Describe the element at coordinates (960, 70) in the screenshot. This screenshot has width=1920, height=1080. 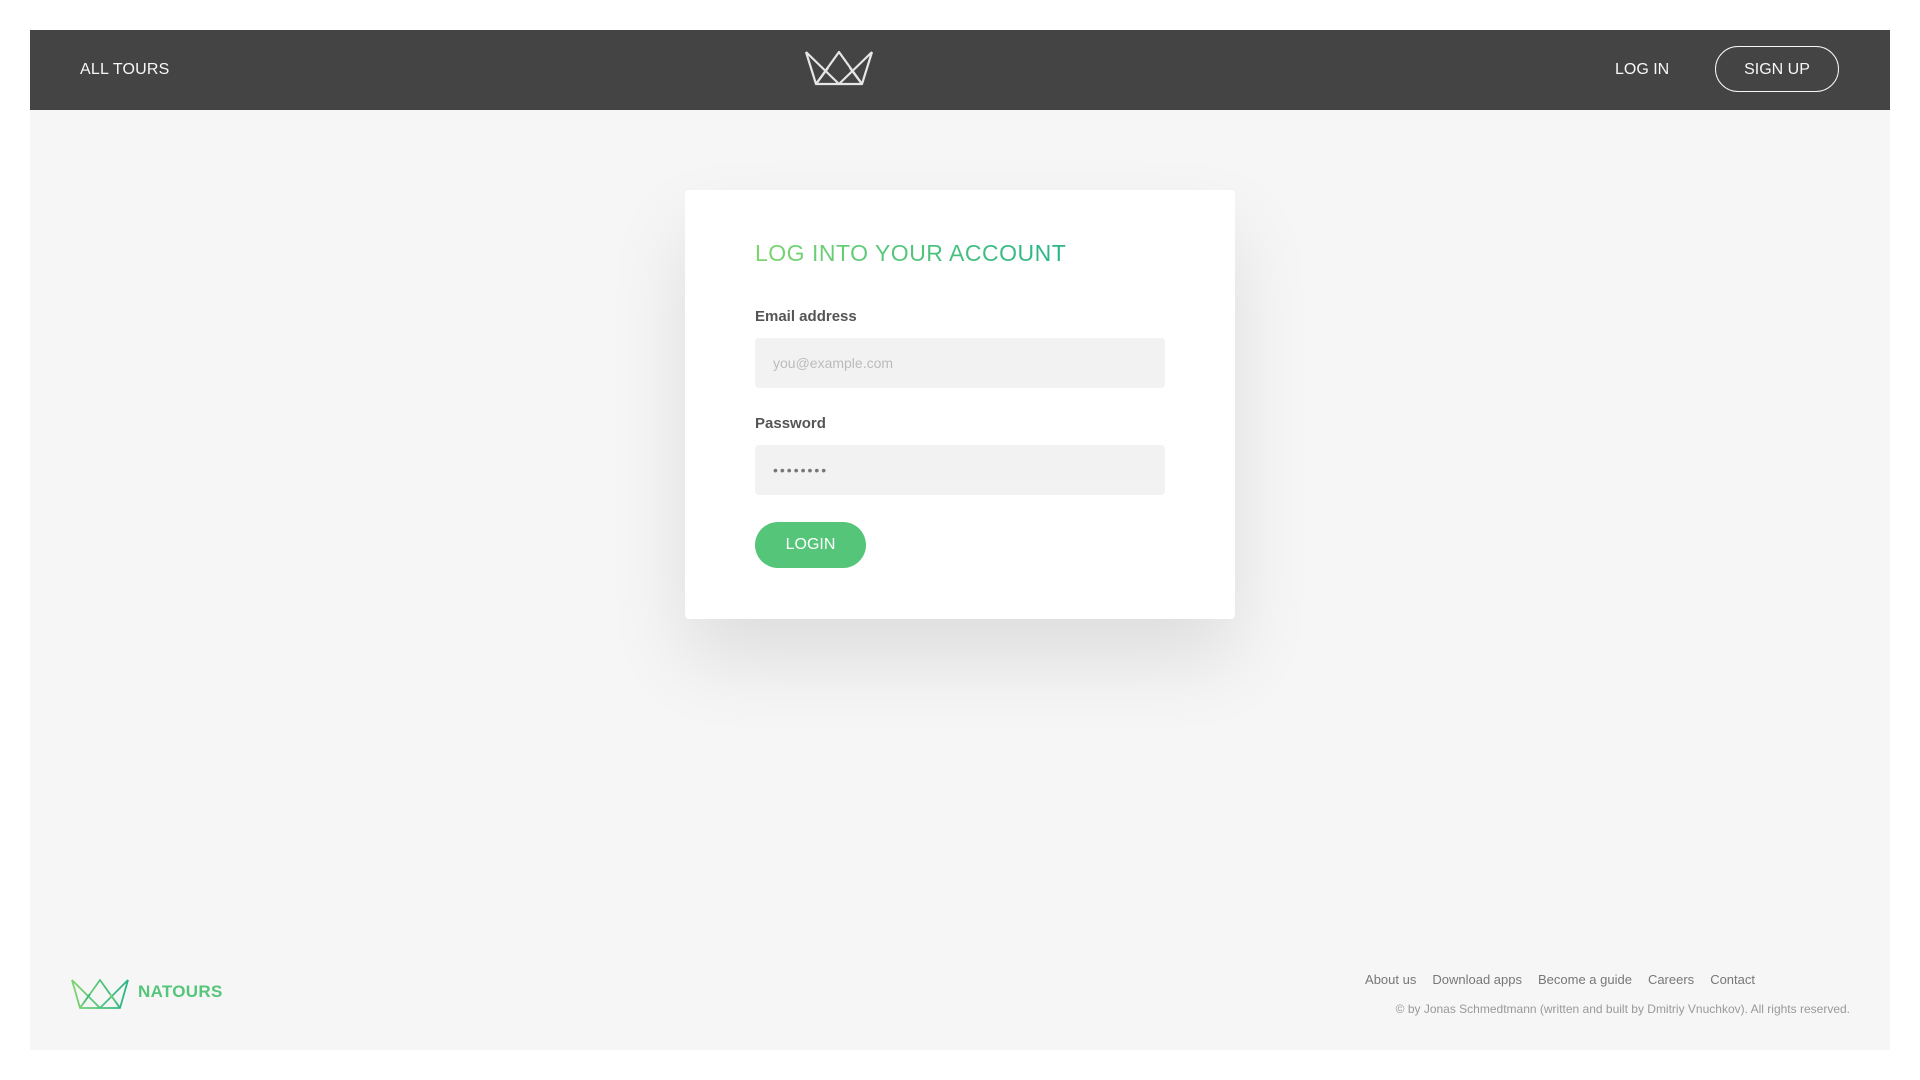
I see `top-navigation-bar: ALL TOURS LOG IN SIGN UP` at that location.